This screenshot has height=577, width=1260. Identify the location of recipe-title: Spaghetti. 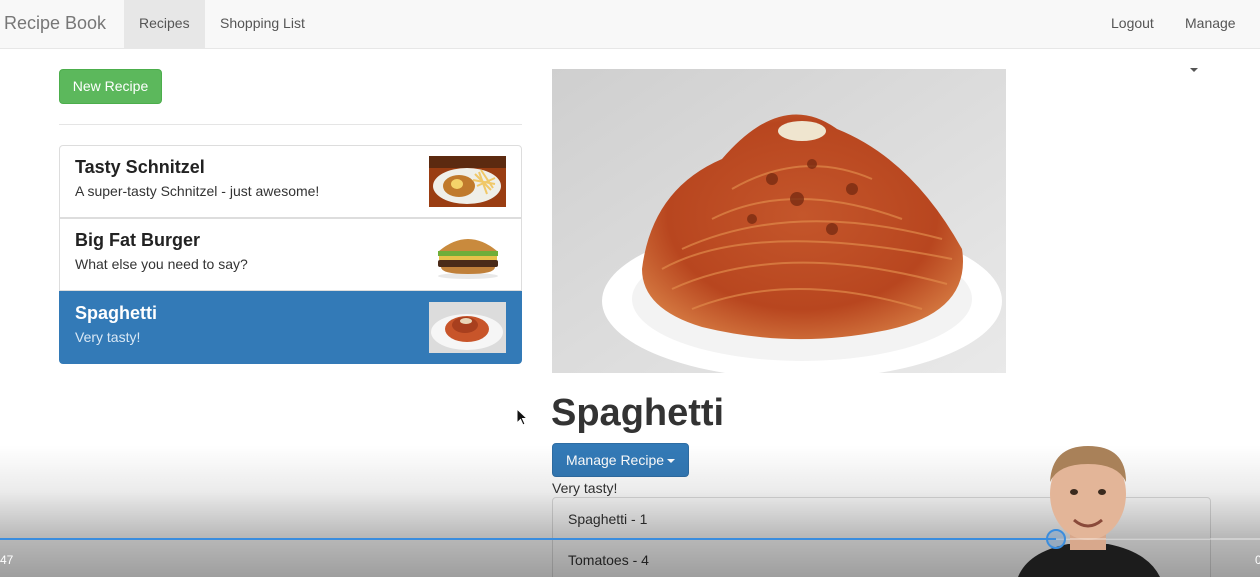
(638, 413).